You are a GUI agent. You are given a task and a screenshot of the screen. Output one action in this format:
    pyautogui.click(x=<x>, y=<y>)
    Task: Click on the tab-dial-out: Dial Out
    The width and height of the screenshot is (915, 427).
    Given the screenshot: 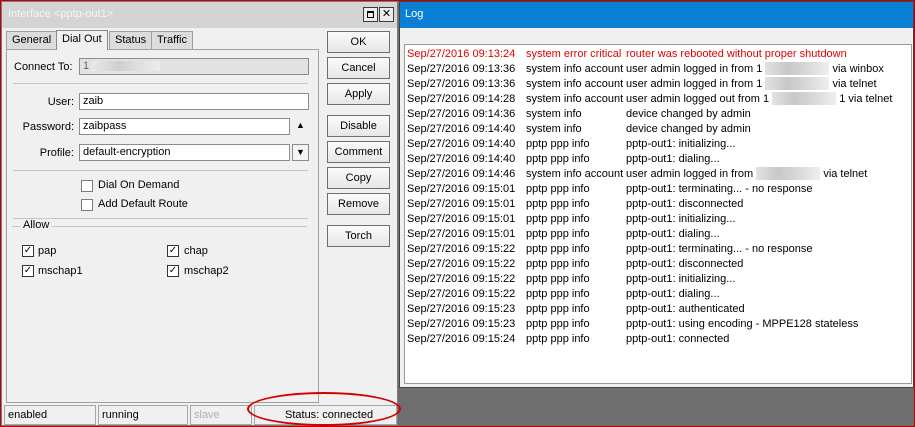 What is the action you would take?
    pyautogui.click(x=82, y=40)
    